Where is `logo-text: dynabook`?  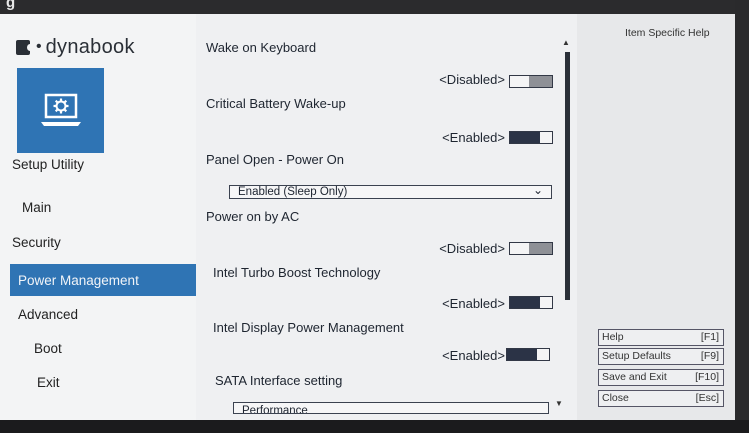
logo-text: dynabook is located at coordinates (90, 46).